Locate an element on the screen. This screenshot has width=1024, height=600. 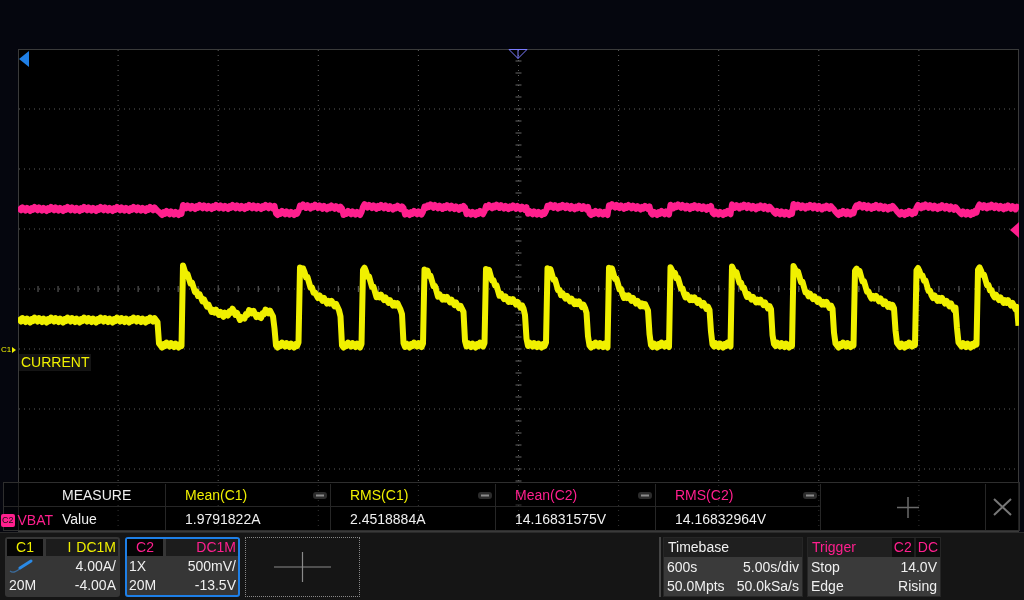
measure-value: 14.16832964V is located at coordinates (721, 518).